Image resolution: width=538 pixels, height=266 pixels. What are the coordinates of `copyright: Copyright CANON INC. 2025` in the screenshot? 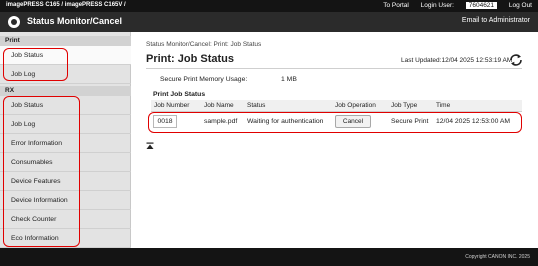 It's located at (497, 257).